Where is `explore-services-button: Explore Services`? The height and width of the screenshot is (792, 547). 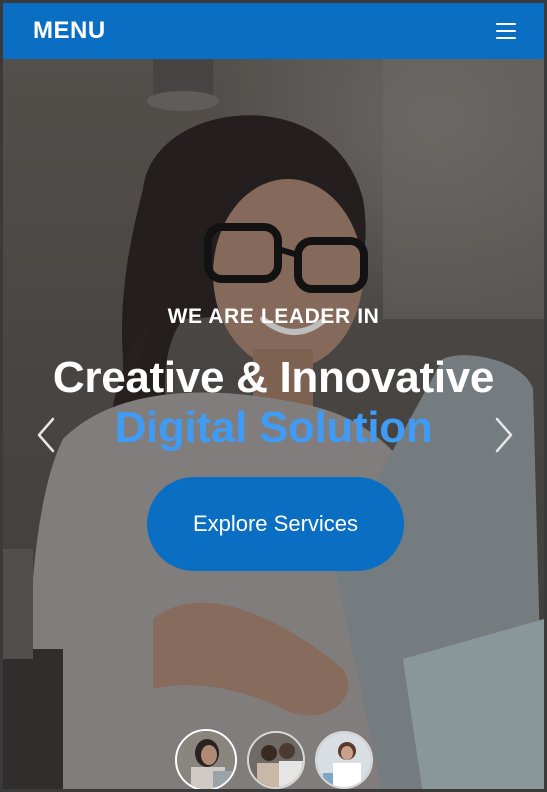
explore-services-button: Explore Services is located at coordinates (275, 524).